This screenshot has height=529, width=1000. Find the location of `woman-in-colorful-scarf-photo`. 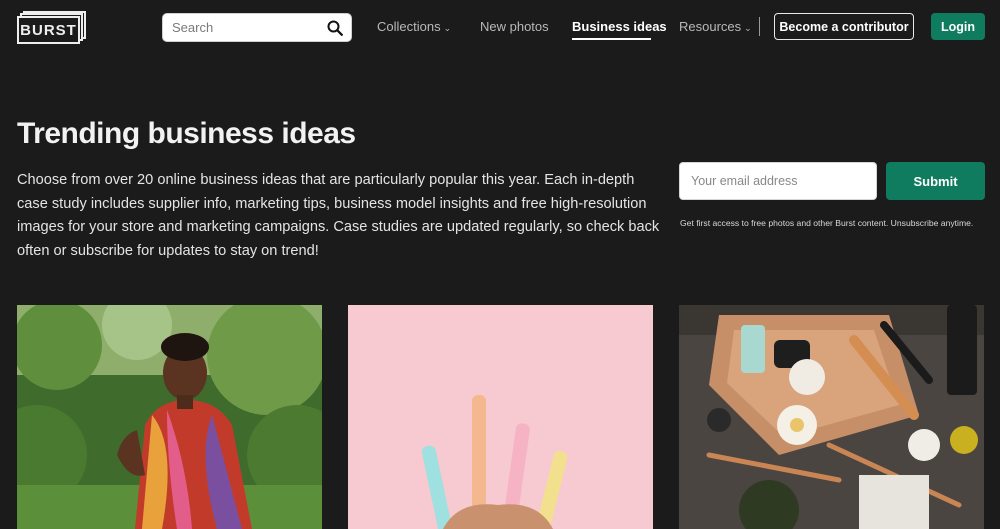

woman-in-colorful-scarf-photo is located at coordinates (169, 417).